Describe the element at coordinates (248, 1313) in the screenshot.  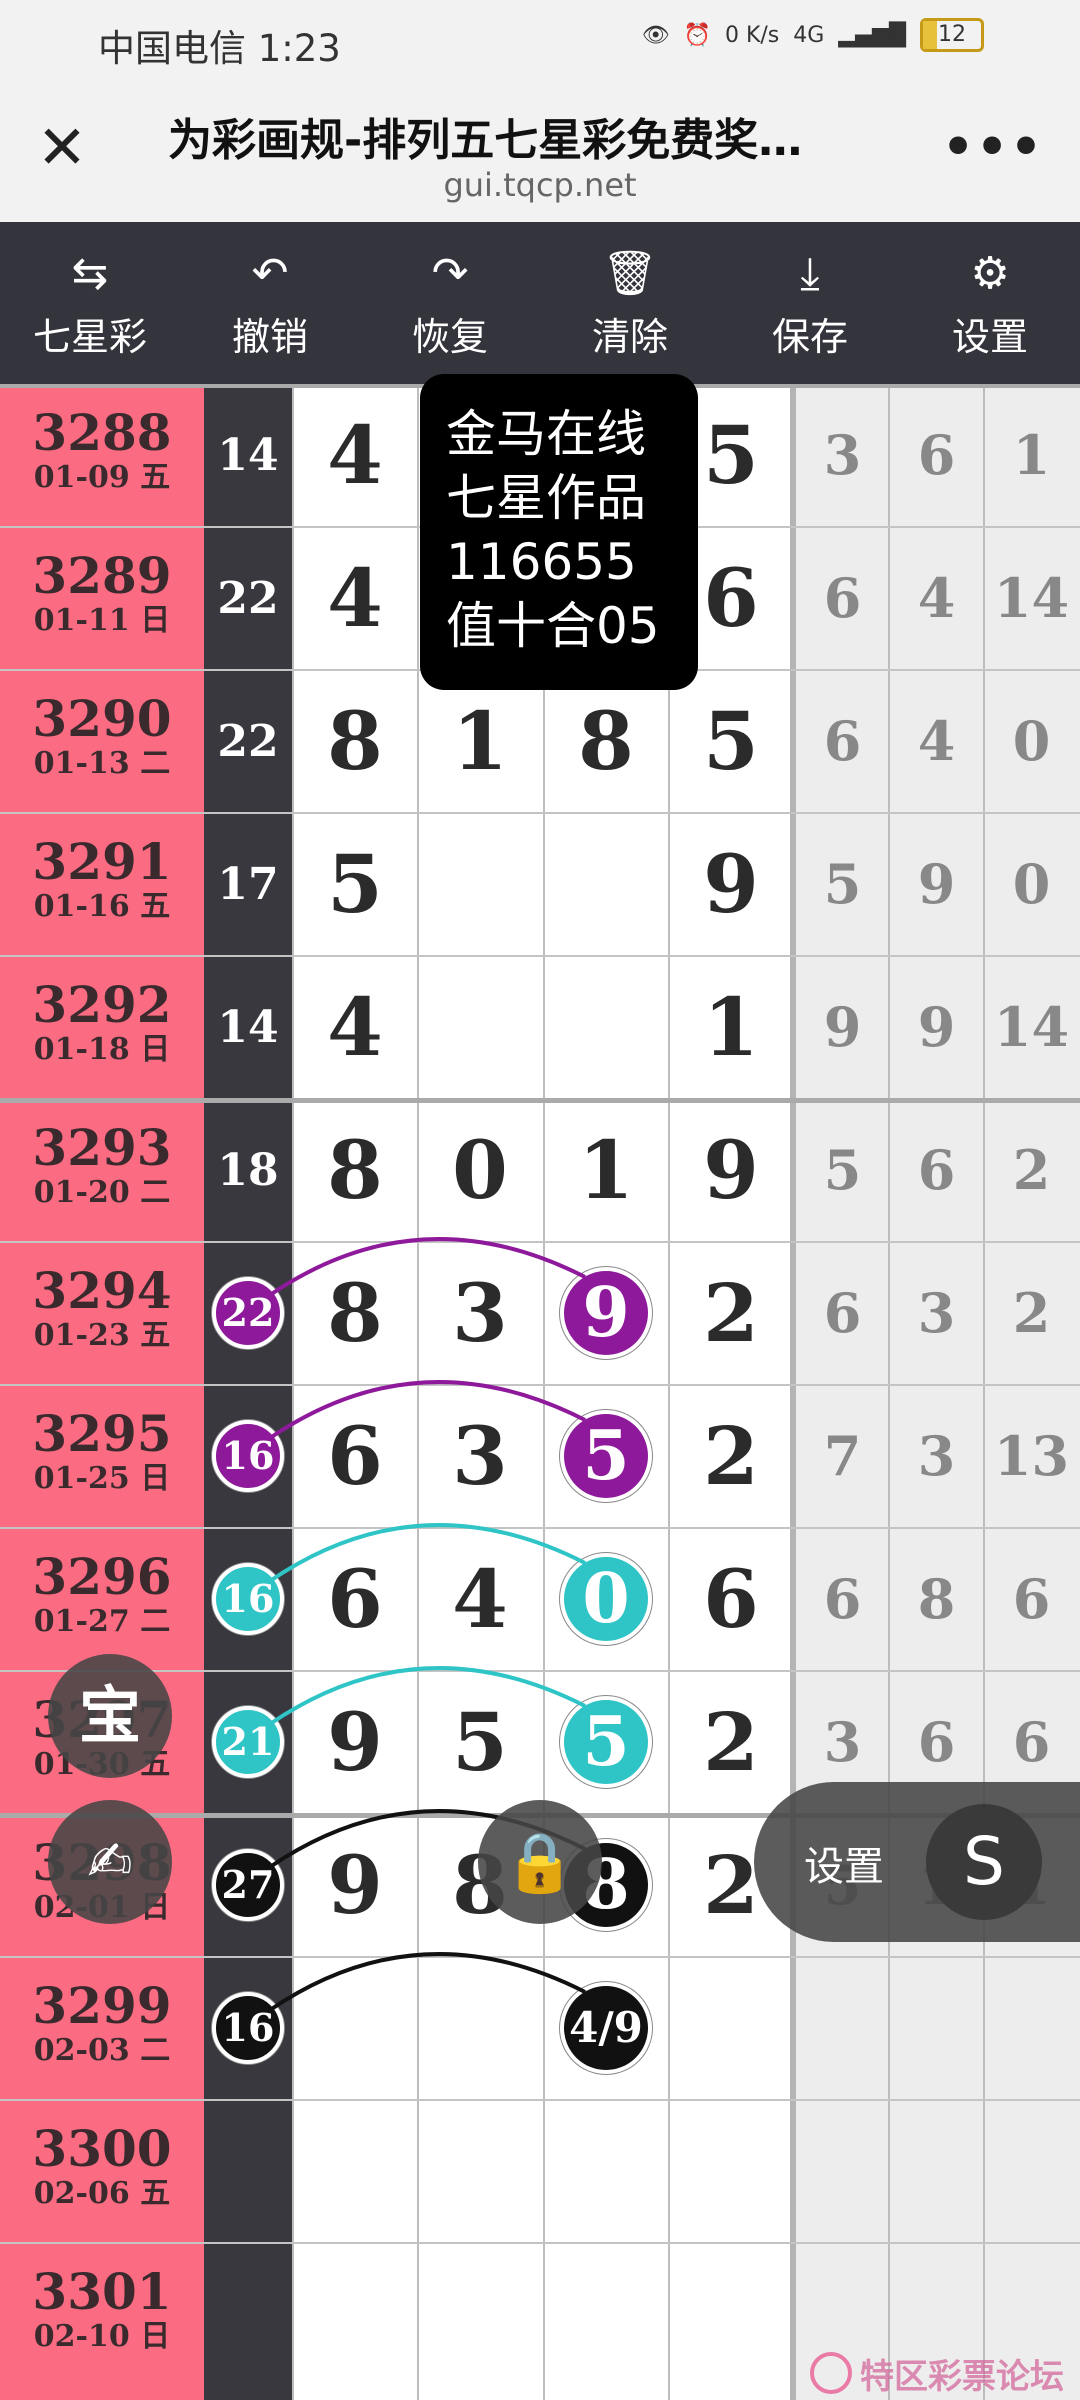
I see `sum-ball: 22` at that location.